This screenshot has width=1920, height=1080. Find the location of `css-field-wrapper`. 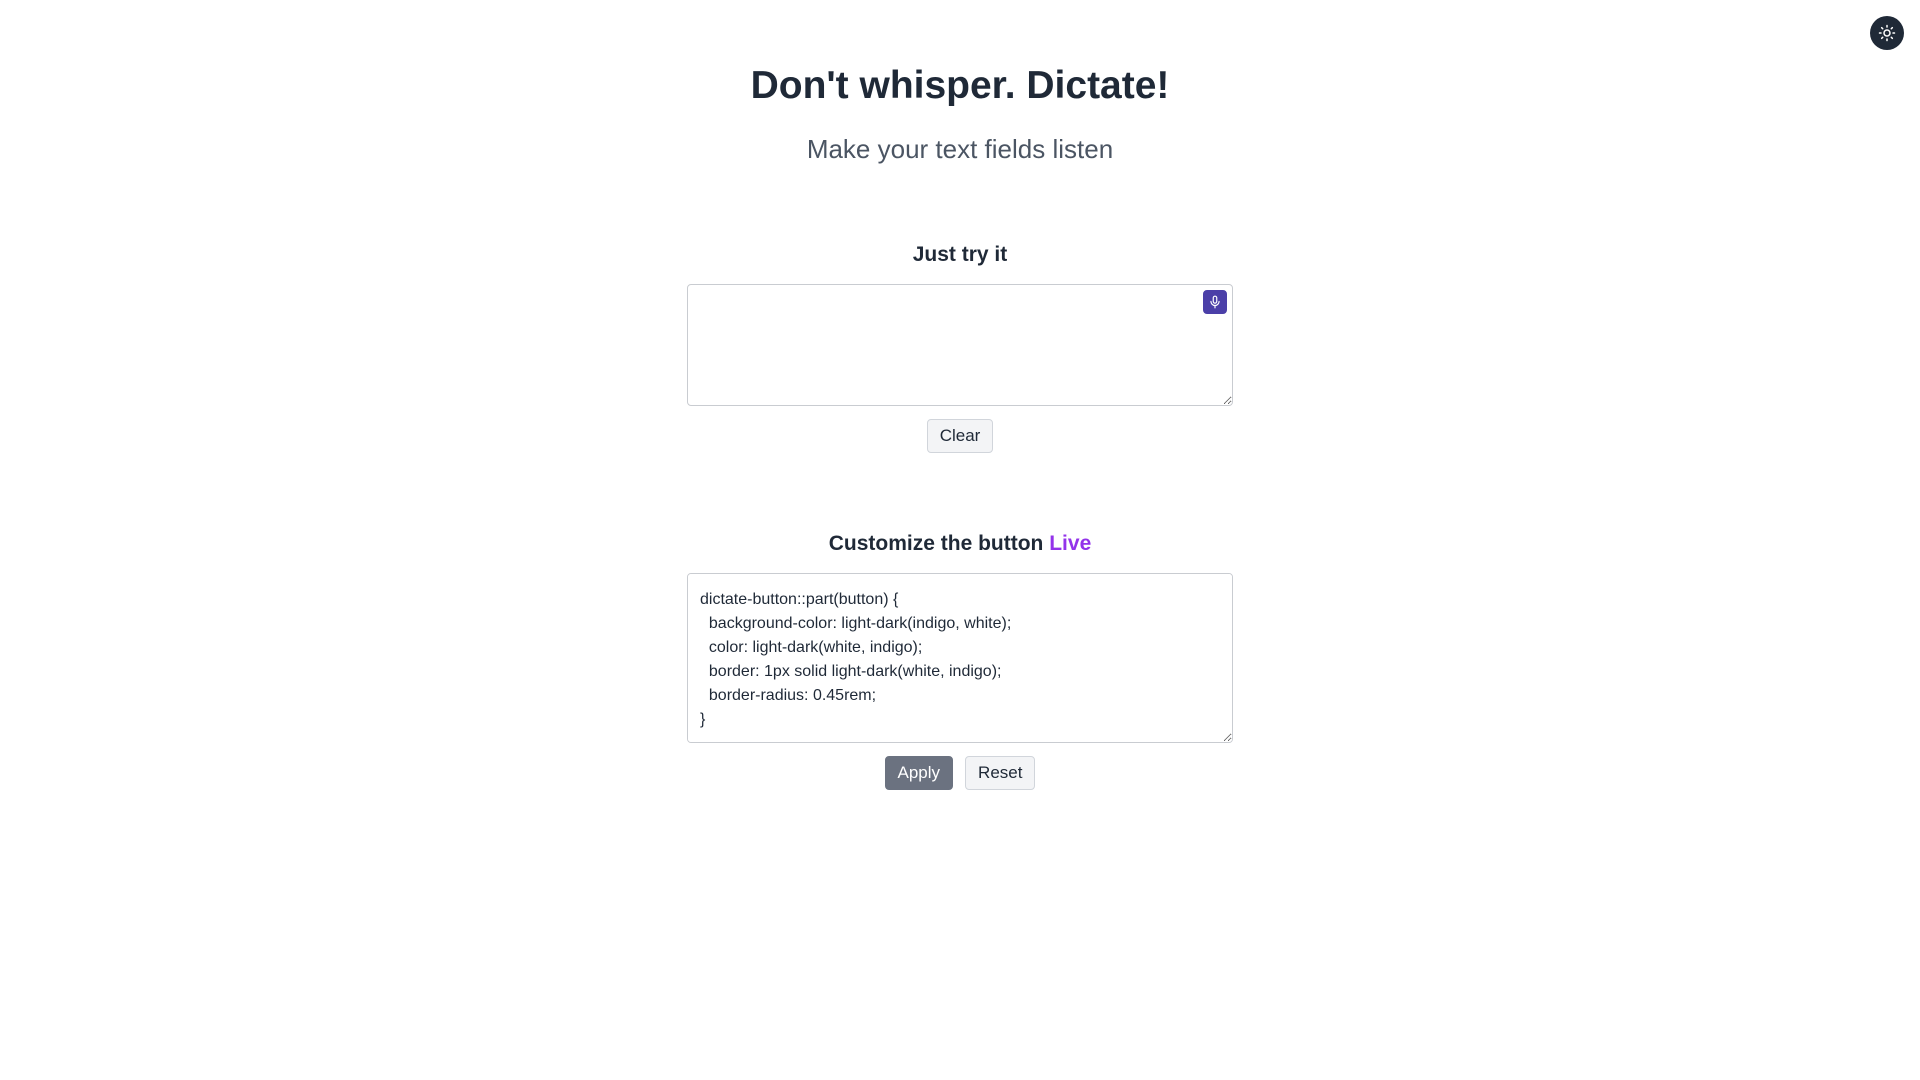

css-field-wrapper is located at coordinates (960, 660).